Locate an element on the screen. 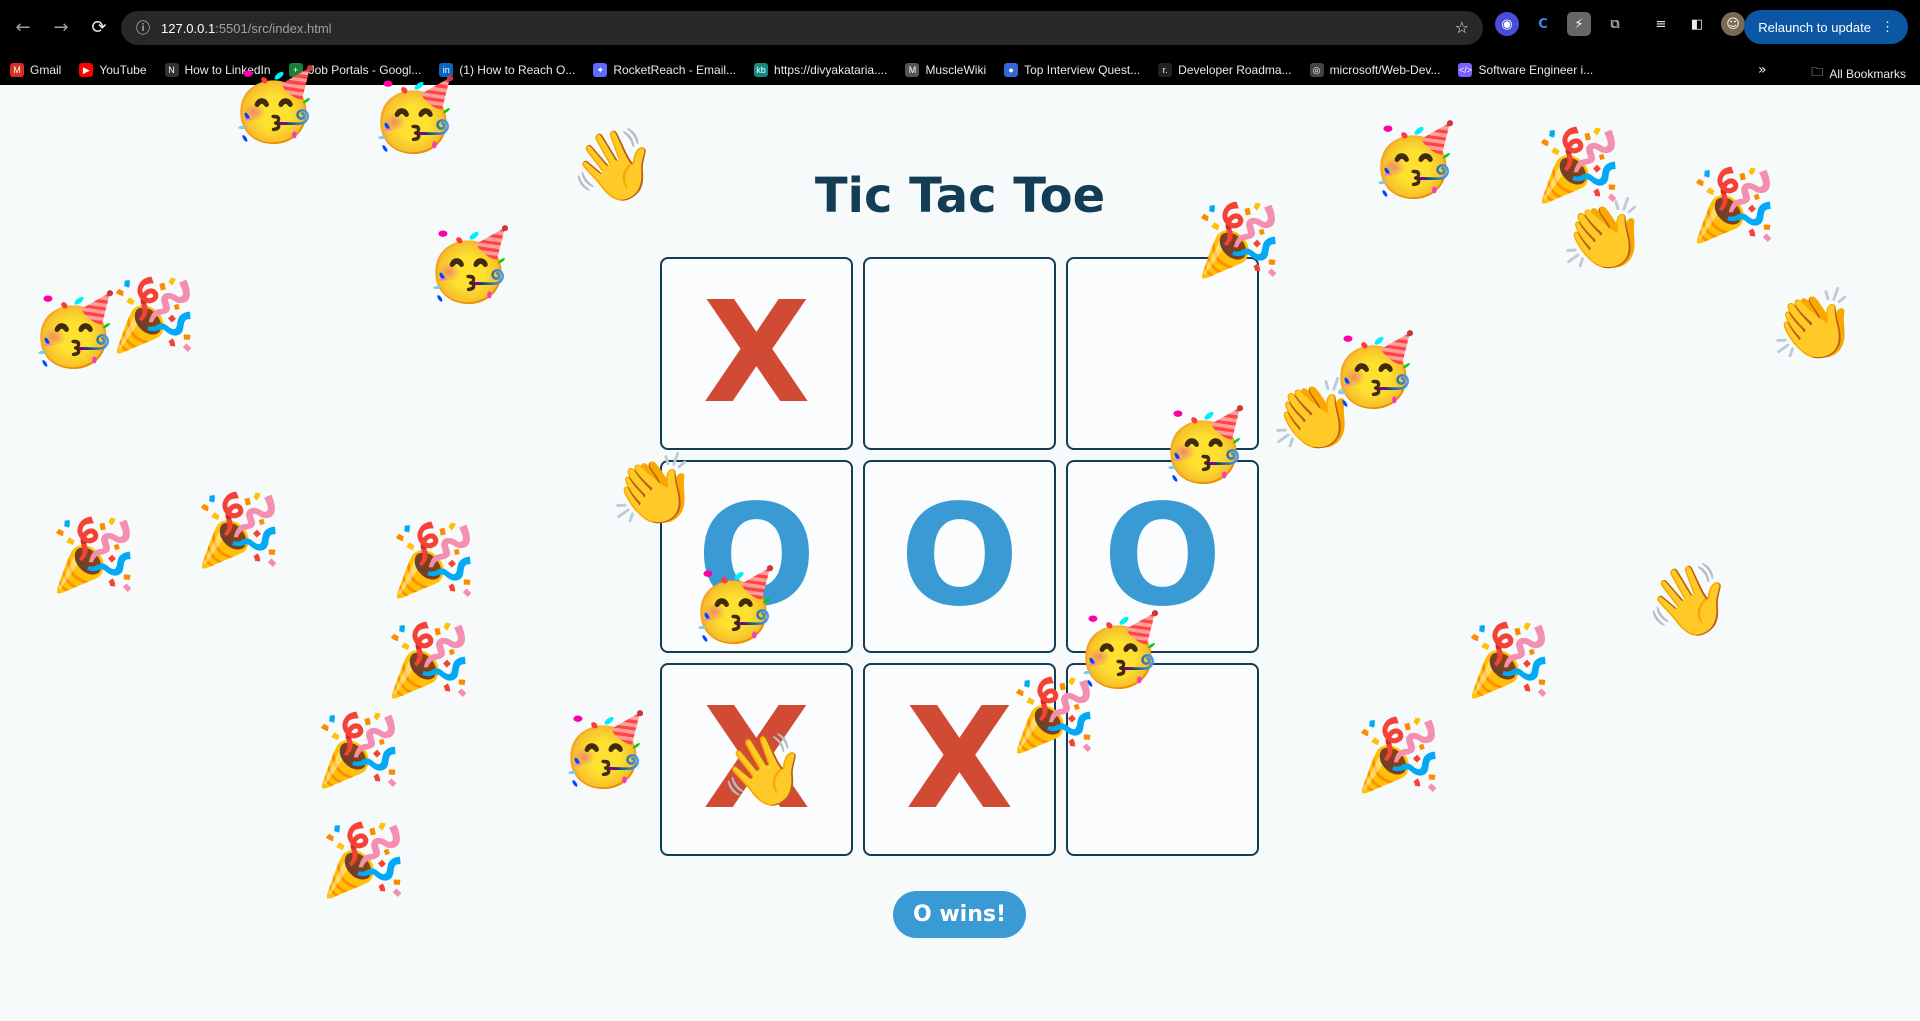  bookmark-item: ▶ YouTube is located at coordinates (113, 70).